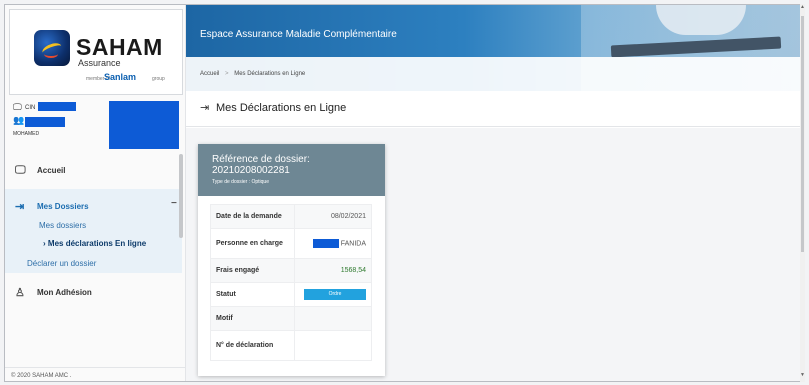  Describe the element at coordinates (93, 206) in the screenshot. I see `nav-item-mes-dossiers: ⇥ Mes Dossiers −` at that location.